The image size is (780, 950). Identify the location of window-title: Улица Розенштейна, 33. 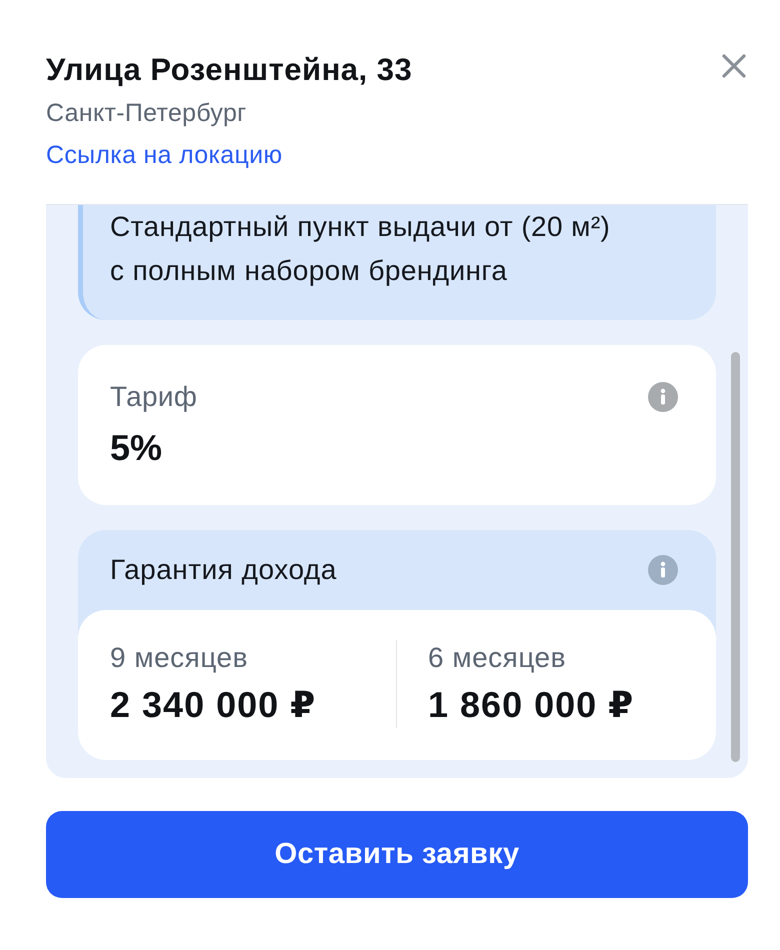
(229, 70).